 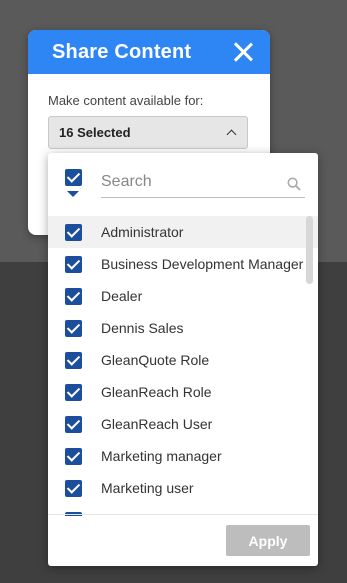 I want to click on apply-button: Apply, so click(x=268, y=540).